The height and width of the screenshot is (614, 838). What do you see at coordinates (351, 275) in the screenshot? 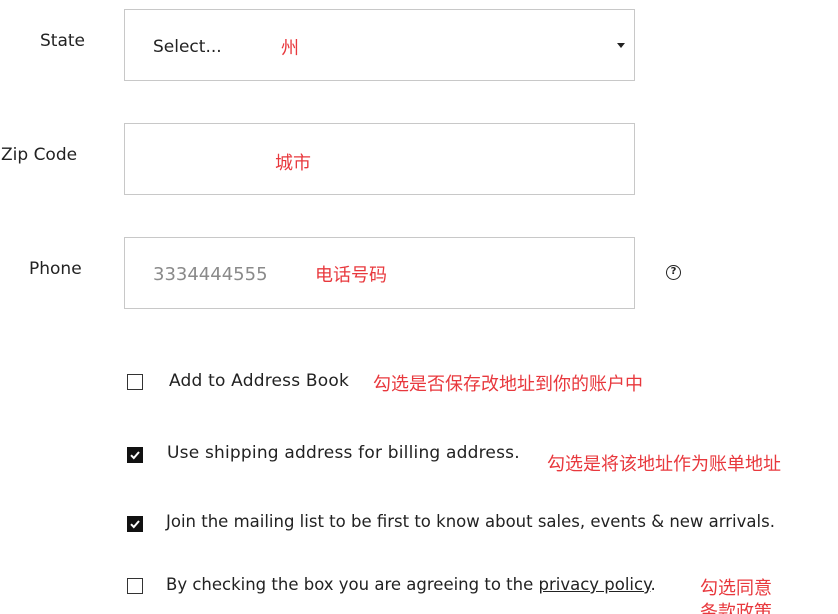
I see `phone-annotation: 电话号码` at bounding box center [351, 275].